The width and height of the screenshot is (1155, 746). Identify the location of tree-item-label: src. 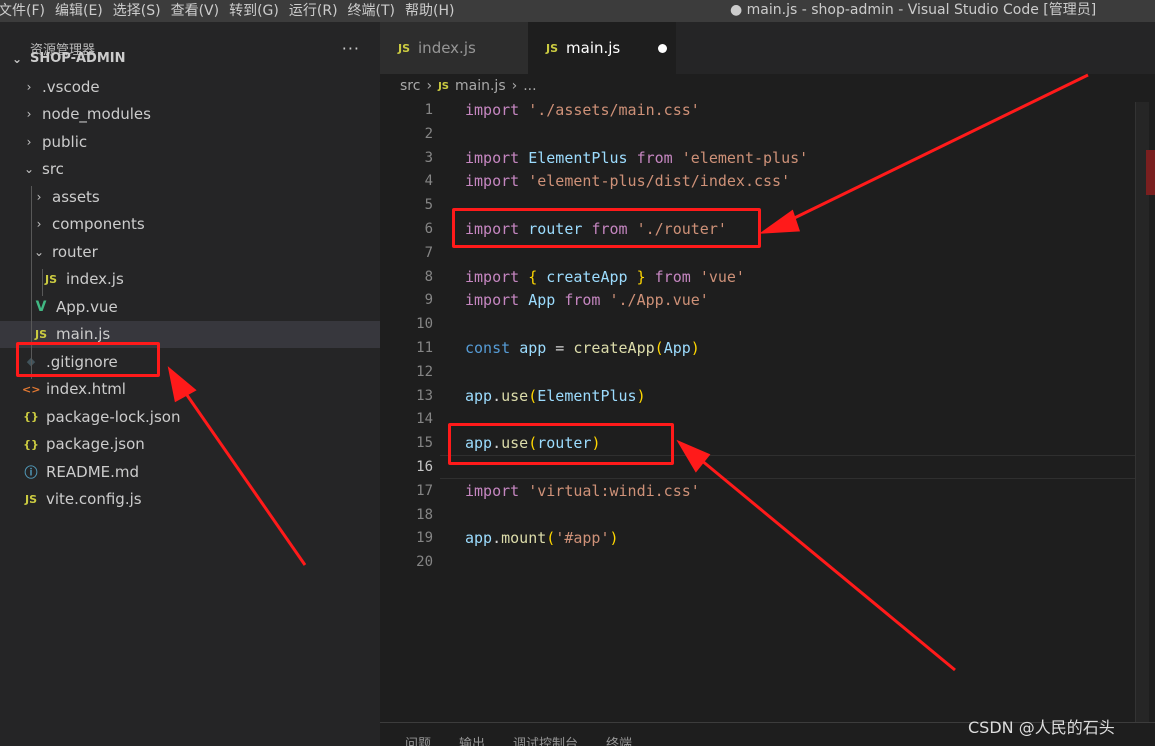
(53, 169).